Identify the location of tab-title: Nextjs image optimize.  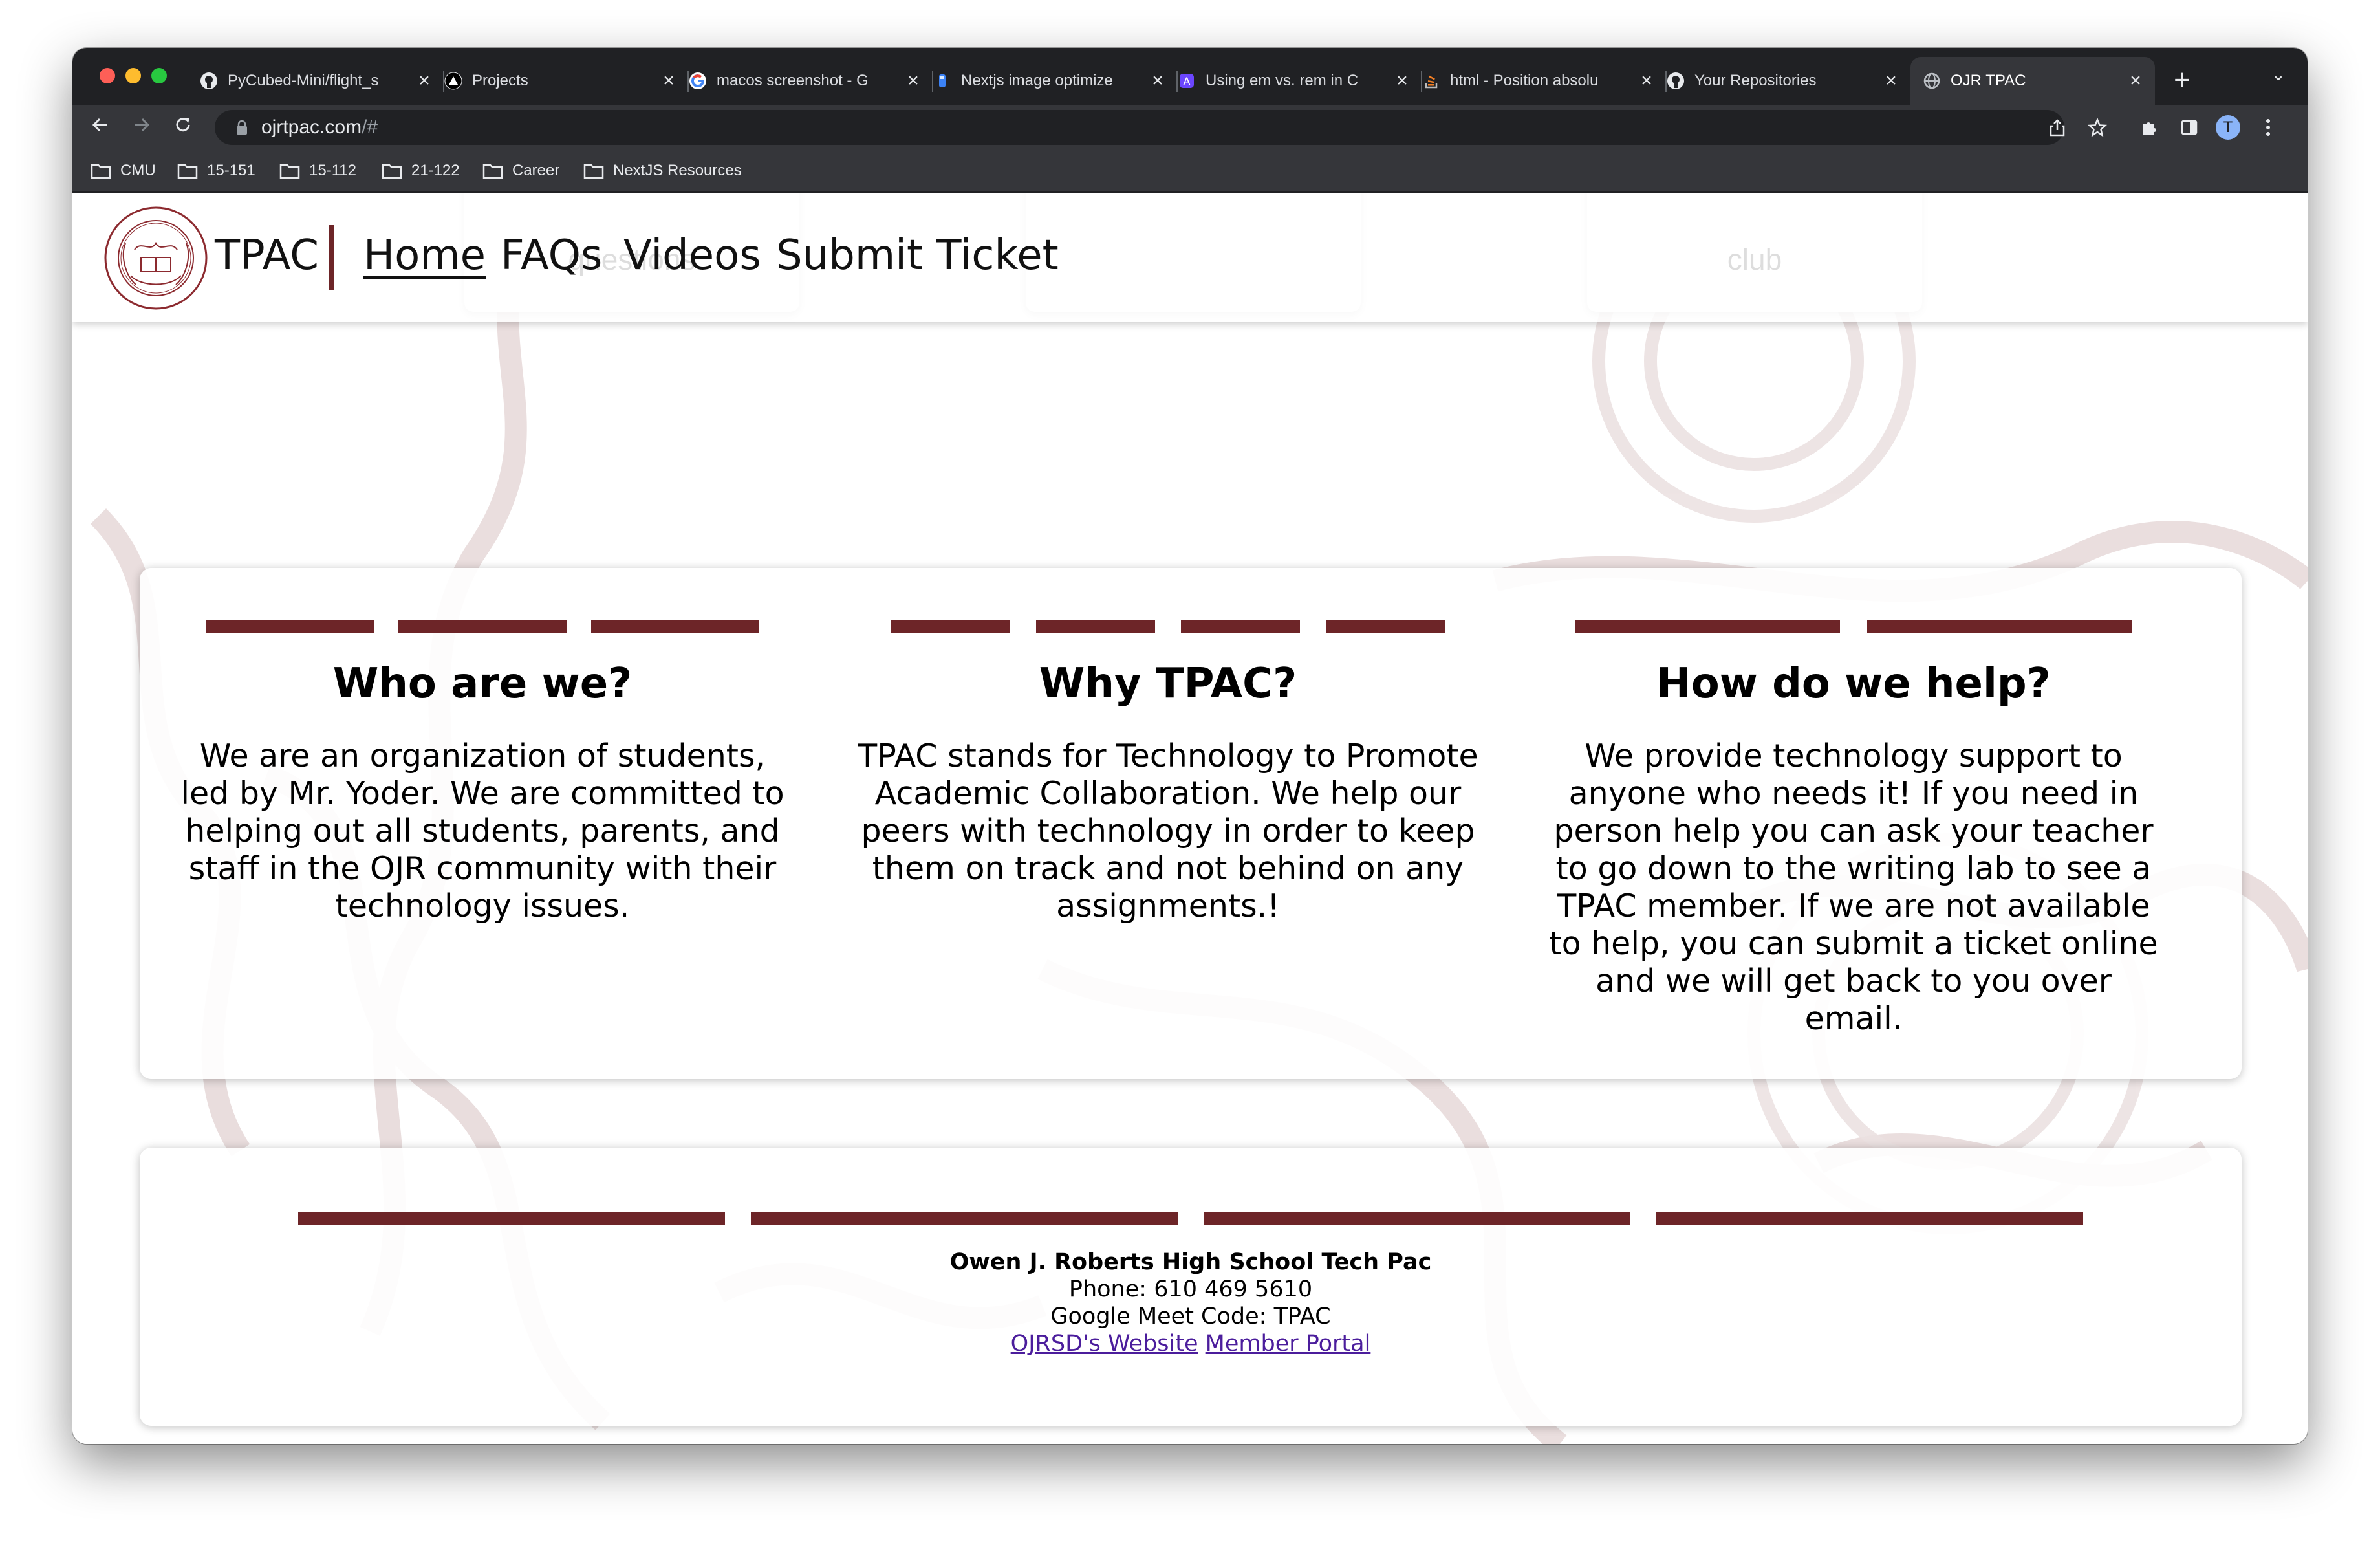
(1037, 80).